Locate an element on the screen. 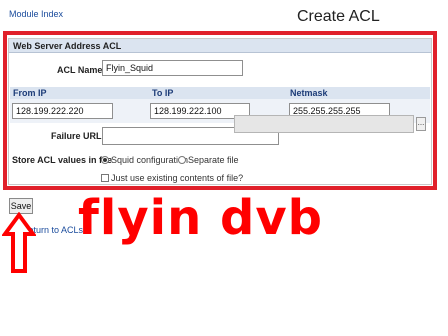  page-title: Create ACL is located at coordinates (338, 16).